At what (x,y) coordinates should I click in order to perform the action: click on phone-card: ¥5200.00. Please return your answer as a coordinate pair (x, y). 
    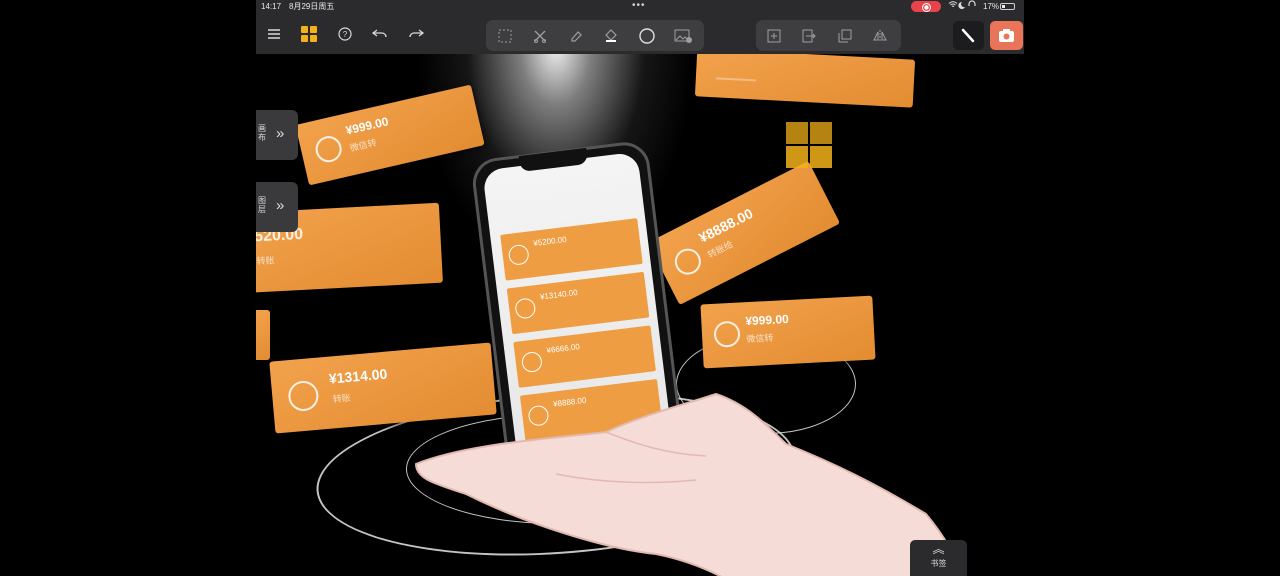
    Looking at the image, I should click on (571, 249).